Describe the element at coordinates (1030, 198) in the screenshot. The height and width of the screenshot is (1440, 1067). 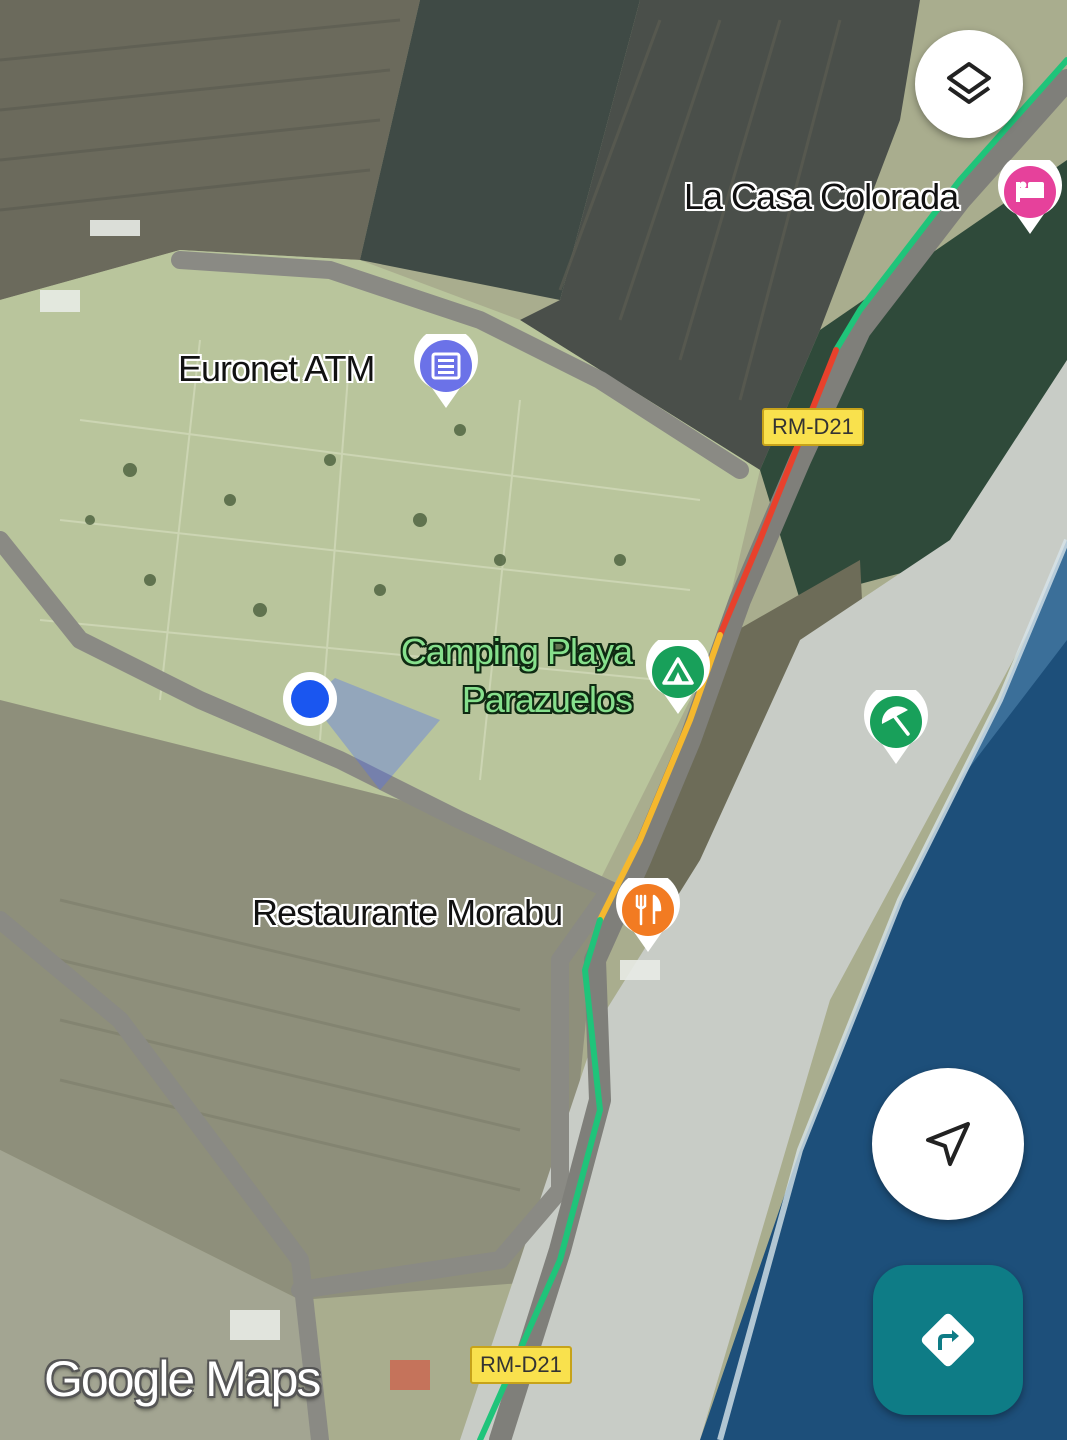
I see `lodging-icon` at that location.